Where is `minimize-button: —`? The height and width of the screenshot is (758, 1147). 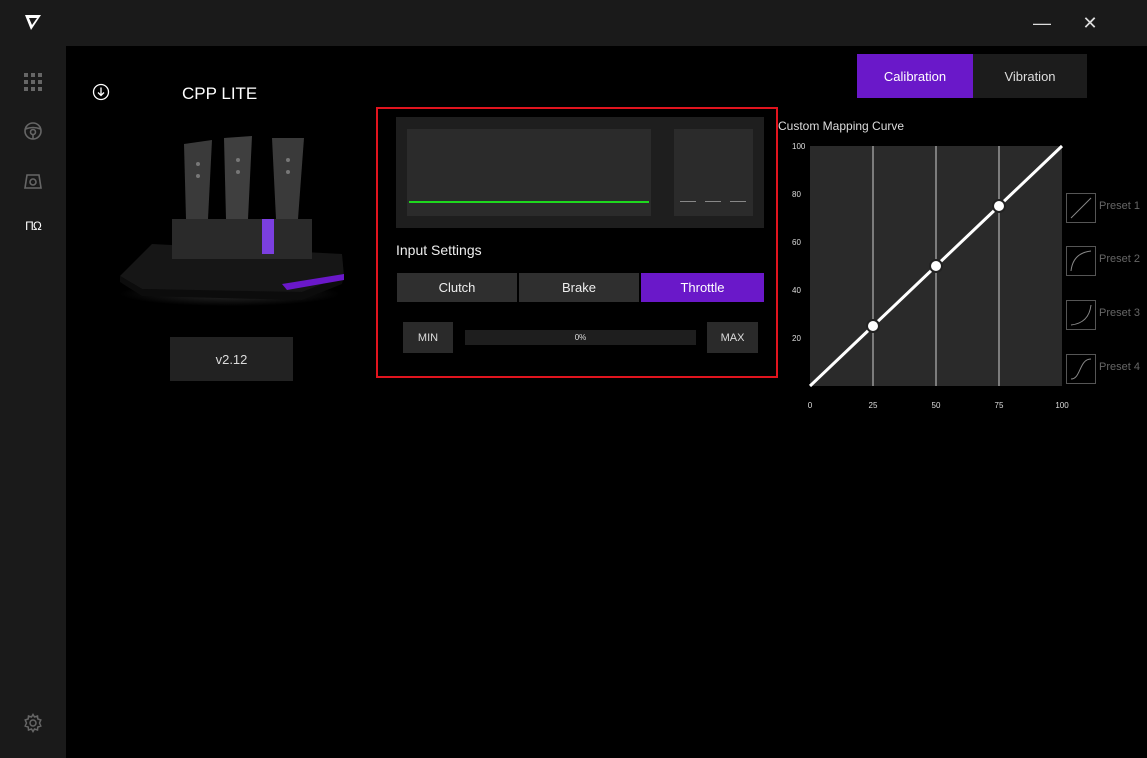
minimize-button: — is located at coordinates (1042, 23).